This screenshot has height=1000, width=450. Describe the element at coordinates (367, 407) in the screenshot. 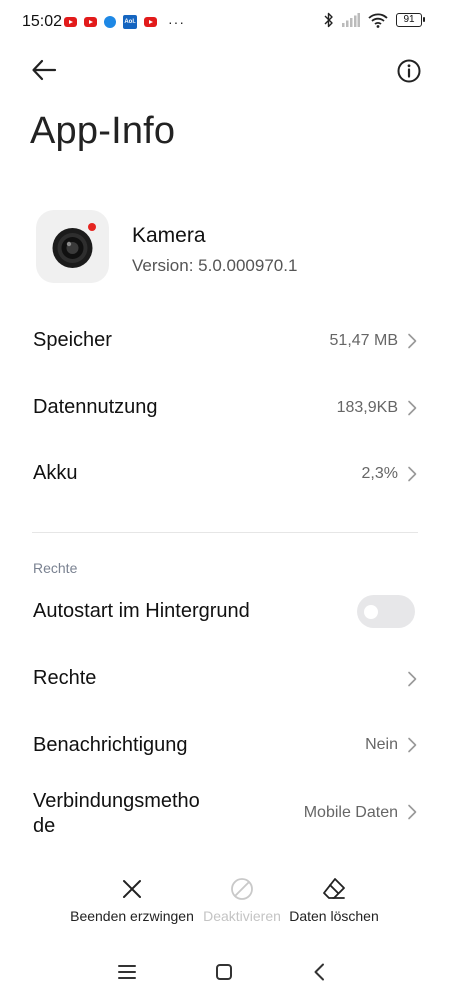

I see `data-usage-value: 183,9KB` at that location.